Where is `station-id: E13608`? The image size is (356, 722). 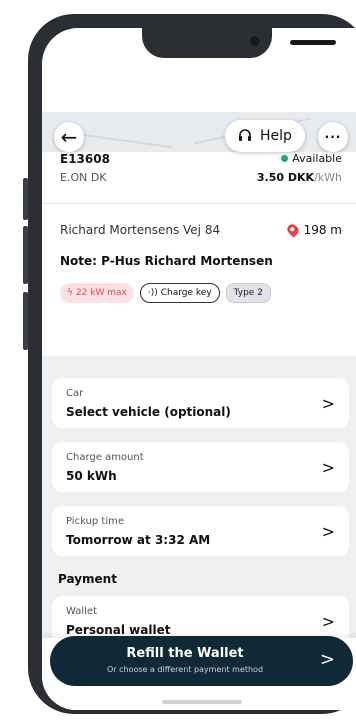
station-id: E13608 is located at coordinates (85, 159).